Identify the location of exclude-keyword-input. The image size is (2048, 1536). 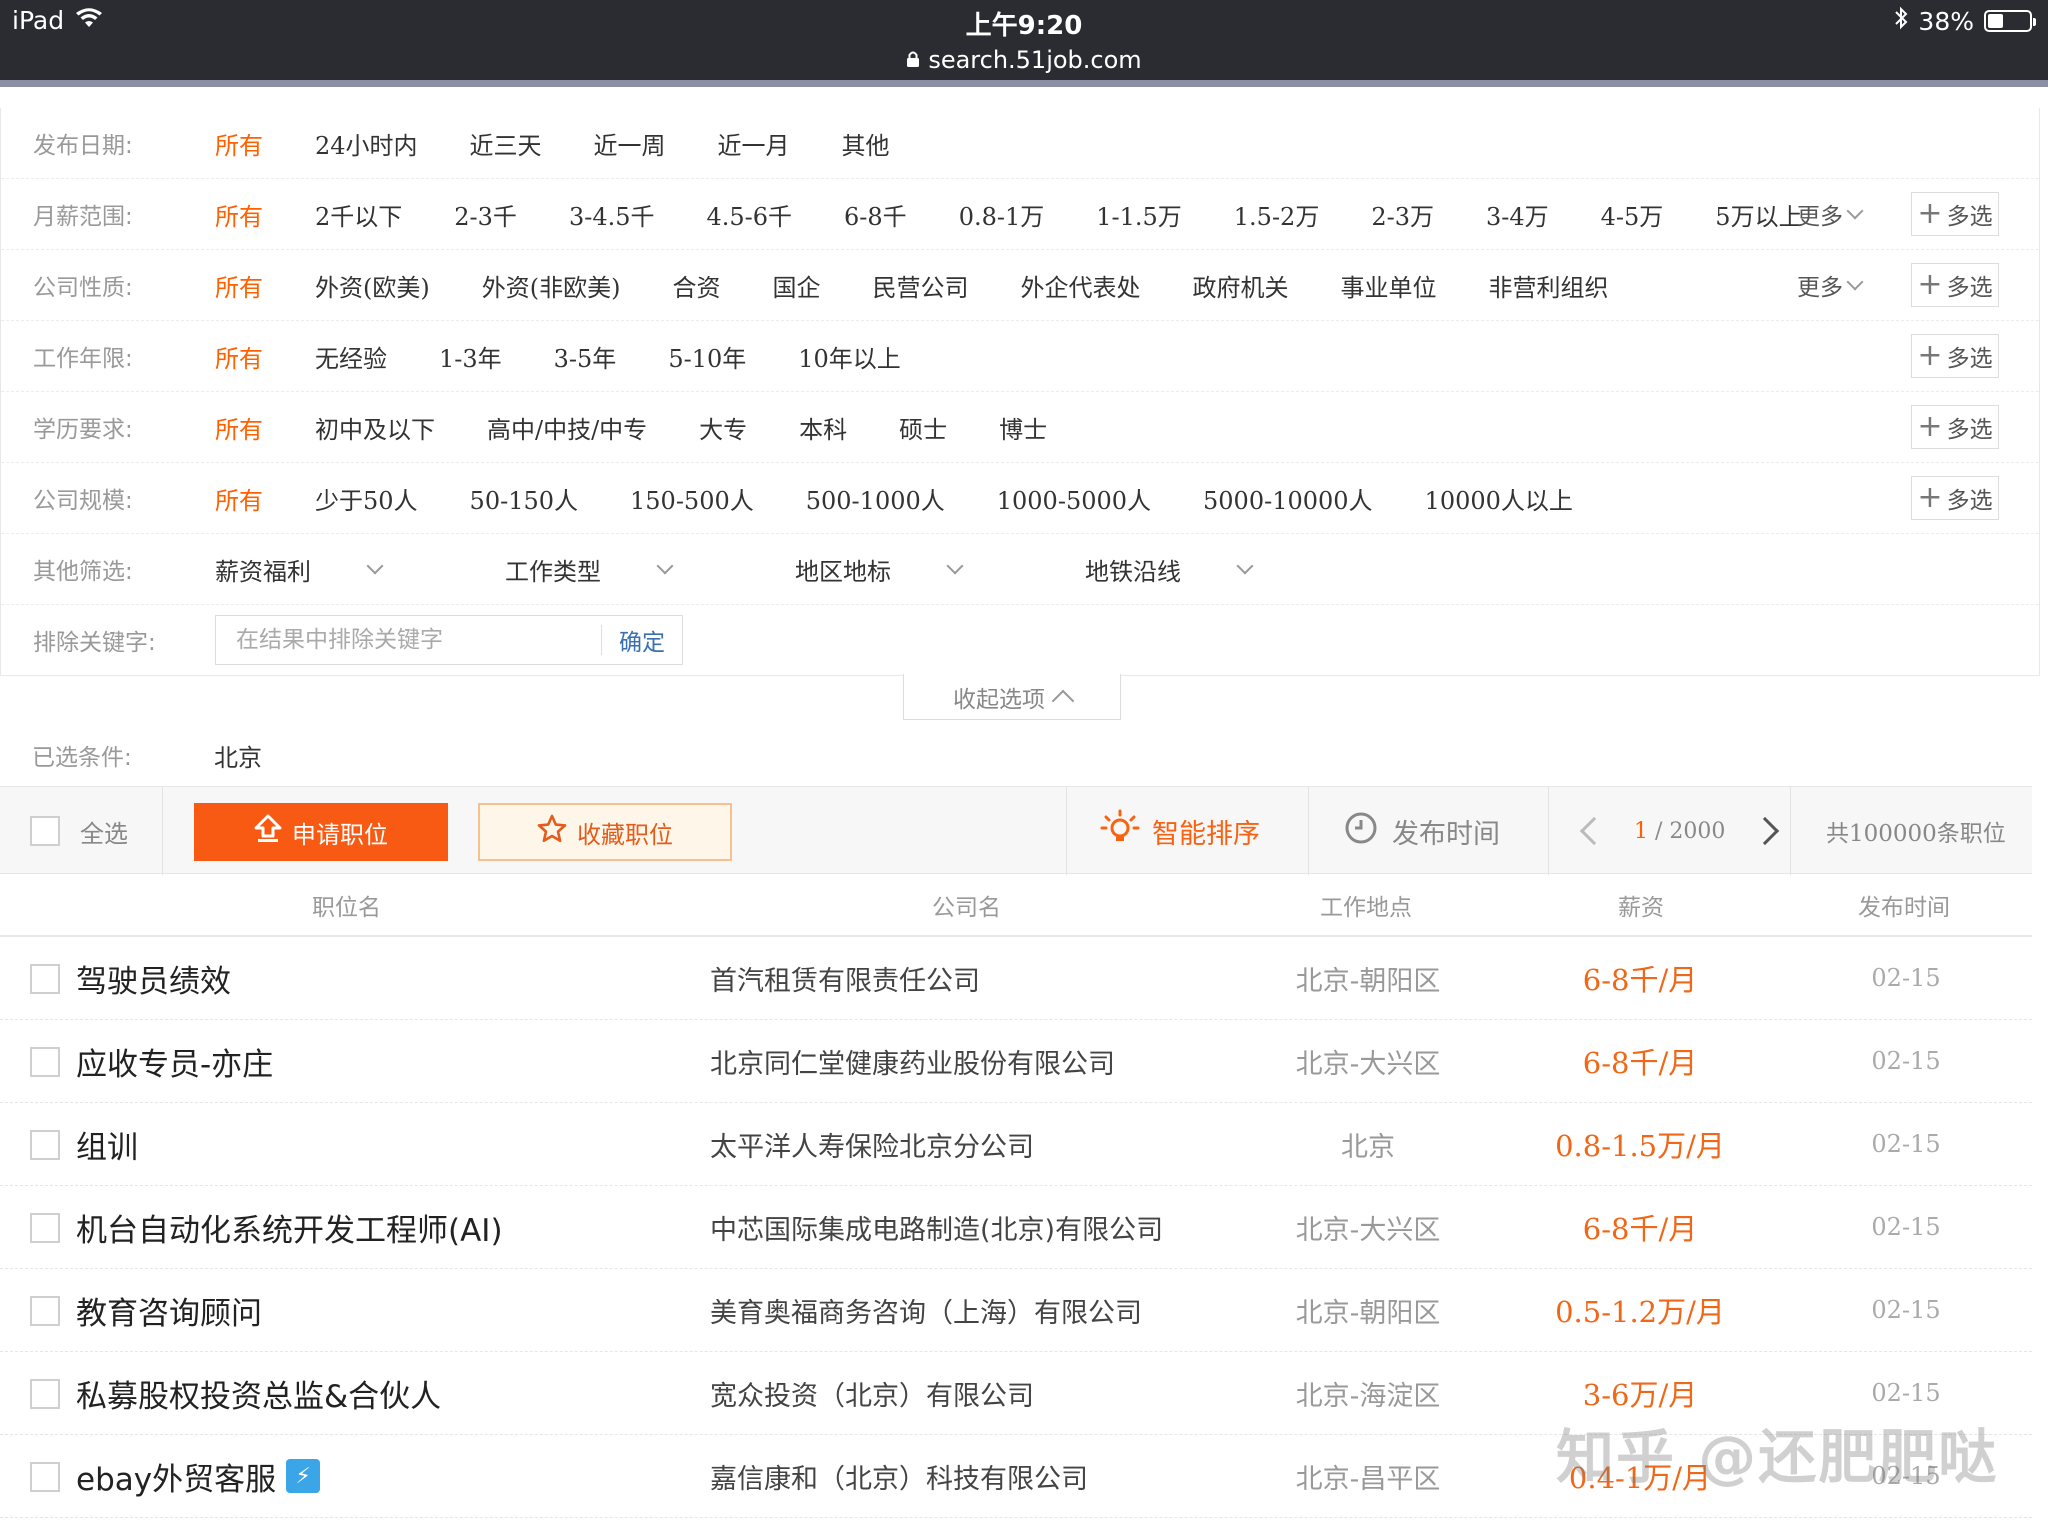
(408, 640).